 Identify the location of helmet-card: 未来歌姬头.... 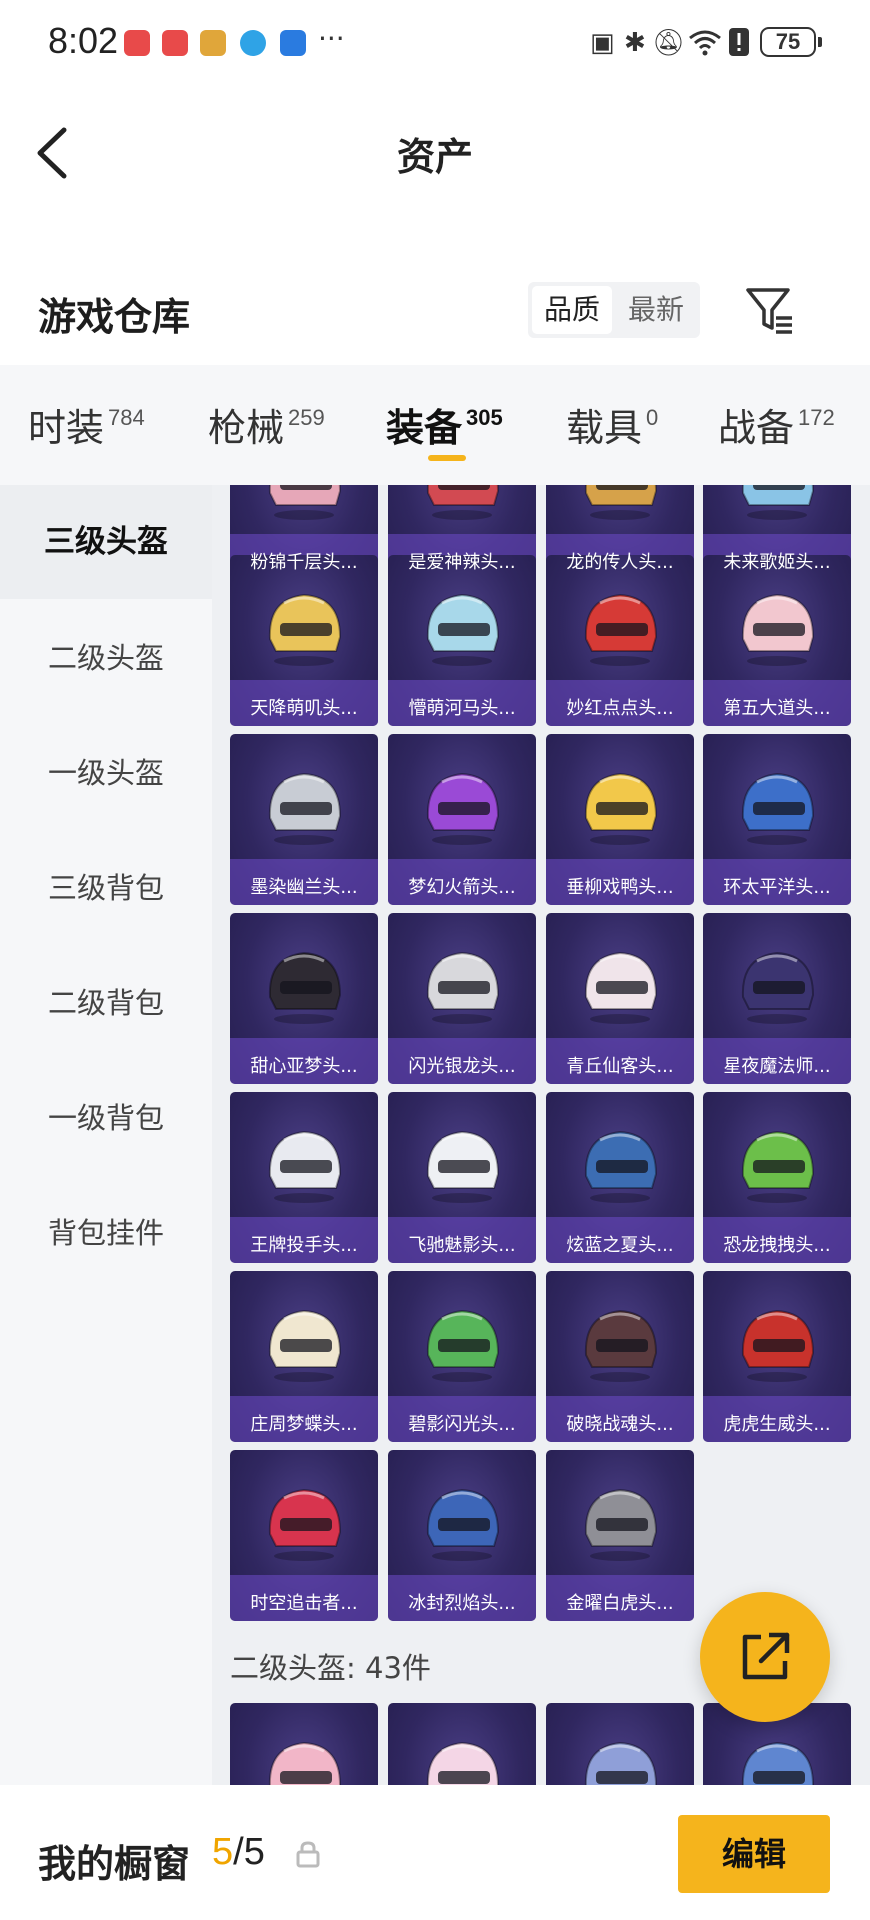
(777, 532).